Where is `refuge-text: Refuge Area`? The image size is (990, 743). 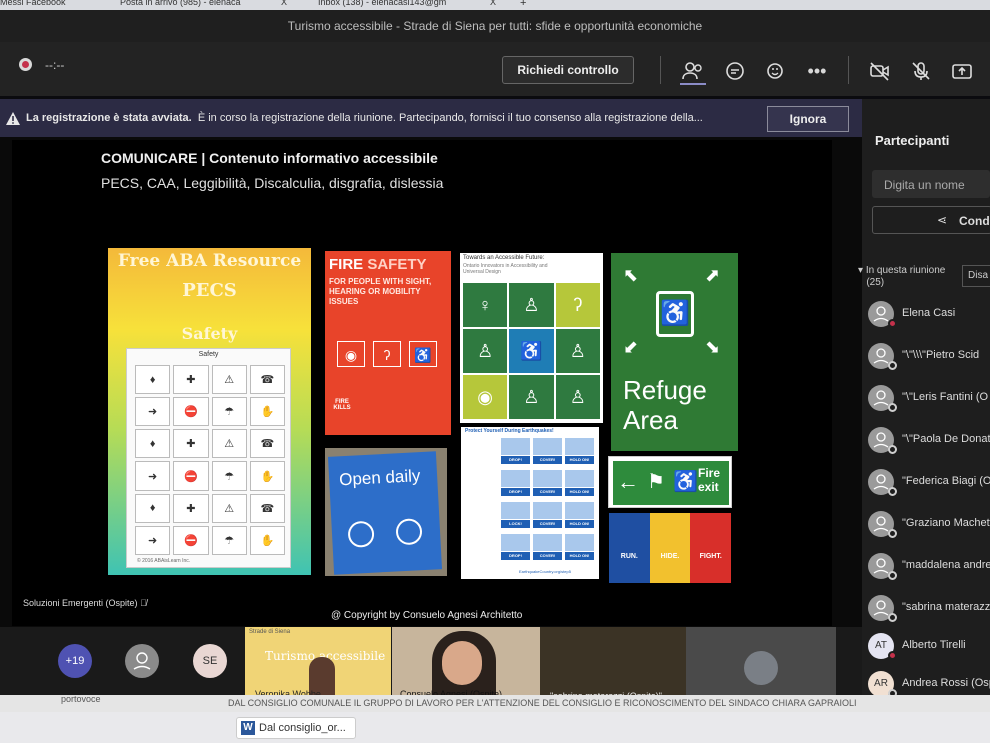 refuge-text: Refuge Area is located at coordinates (665, 405).